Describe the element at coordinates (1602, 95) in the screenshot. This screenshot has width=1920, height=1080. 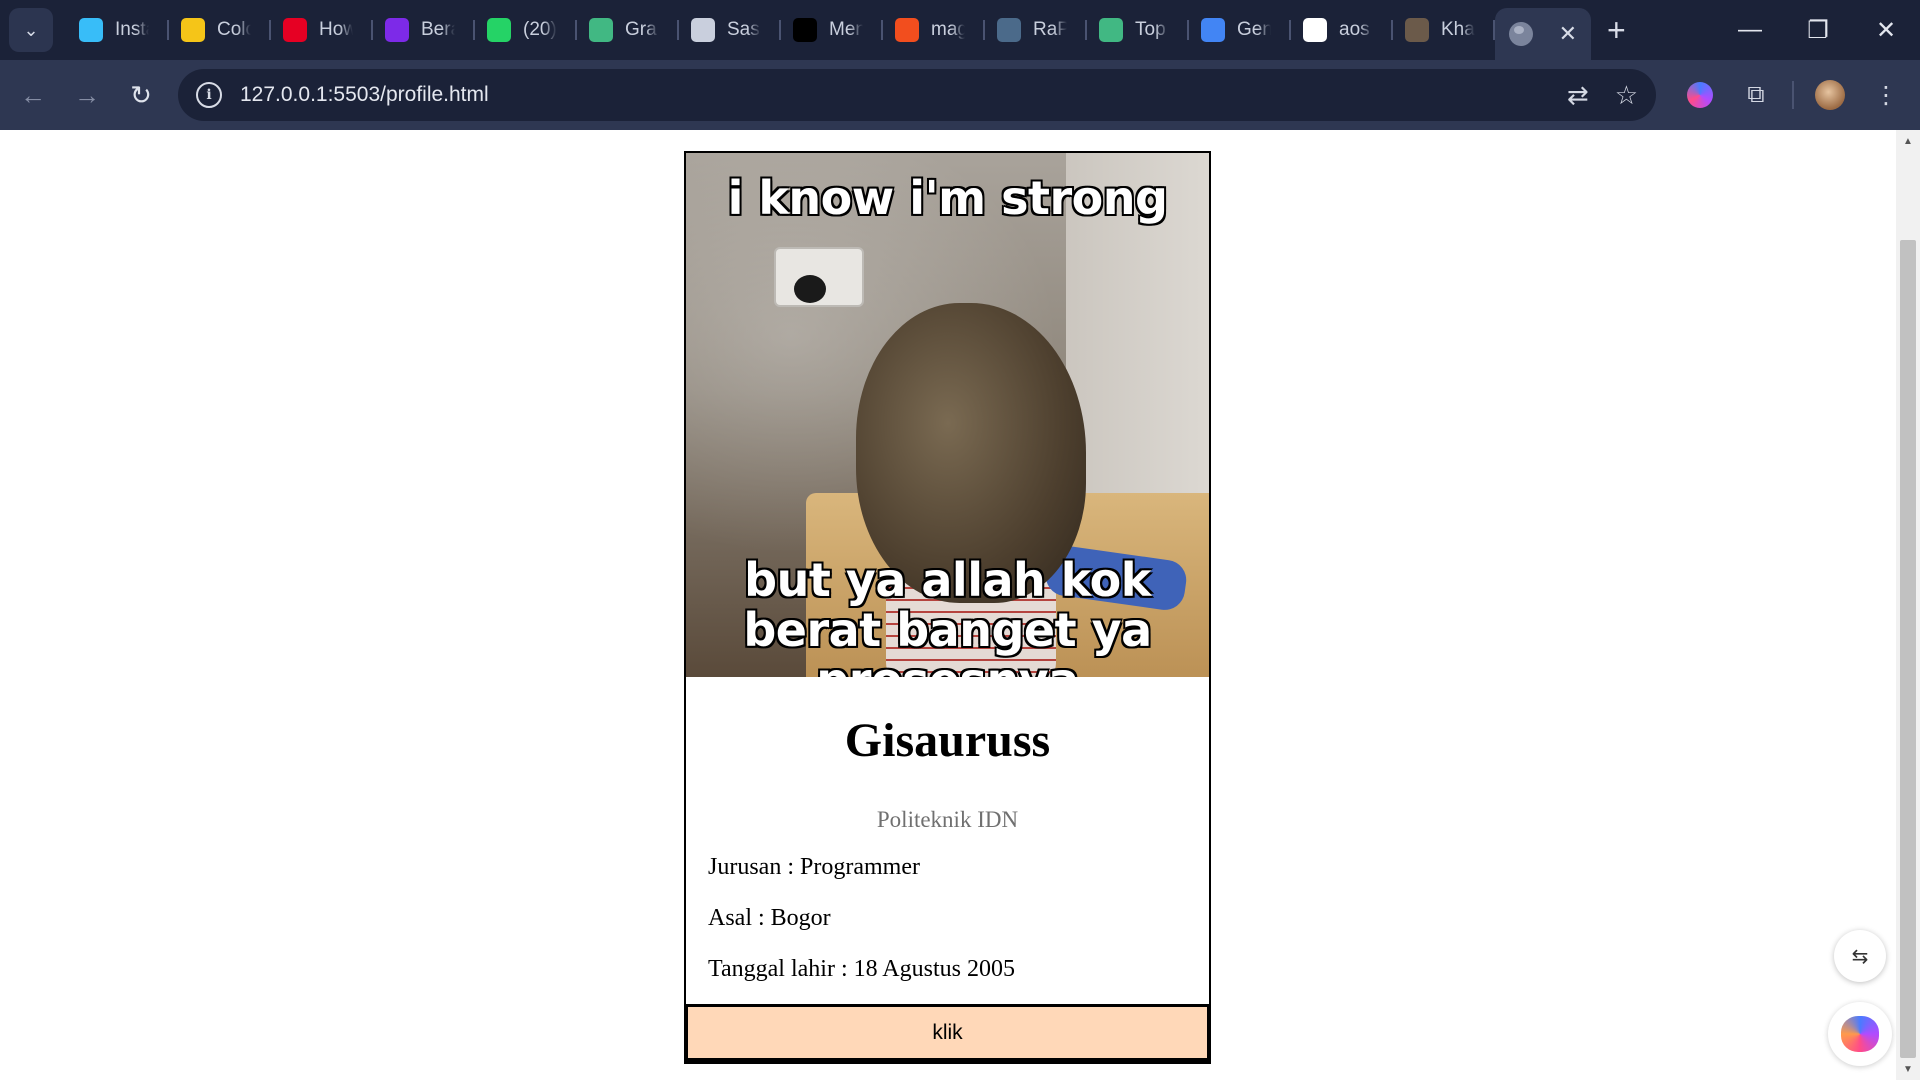
I see `omnibox-actions: ⇄ ☆` at that location.